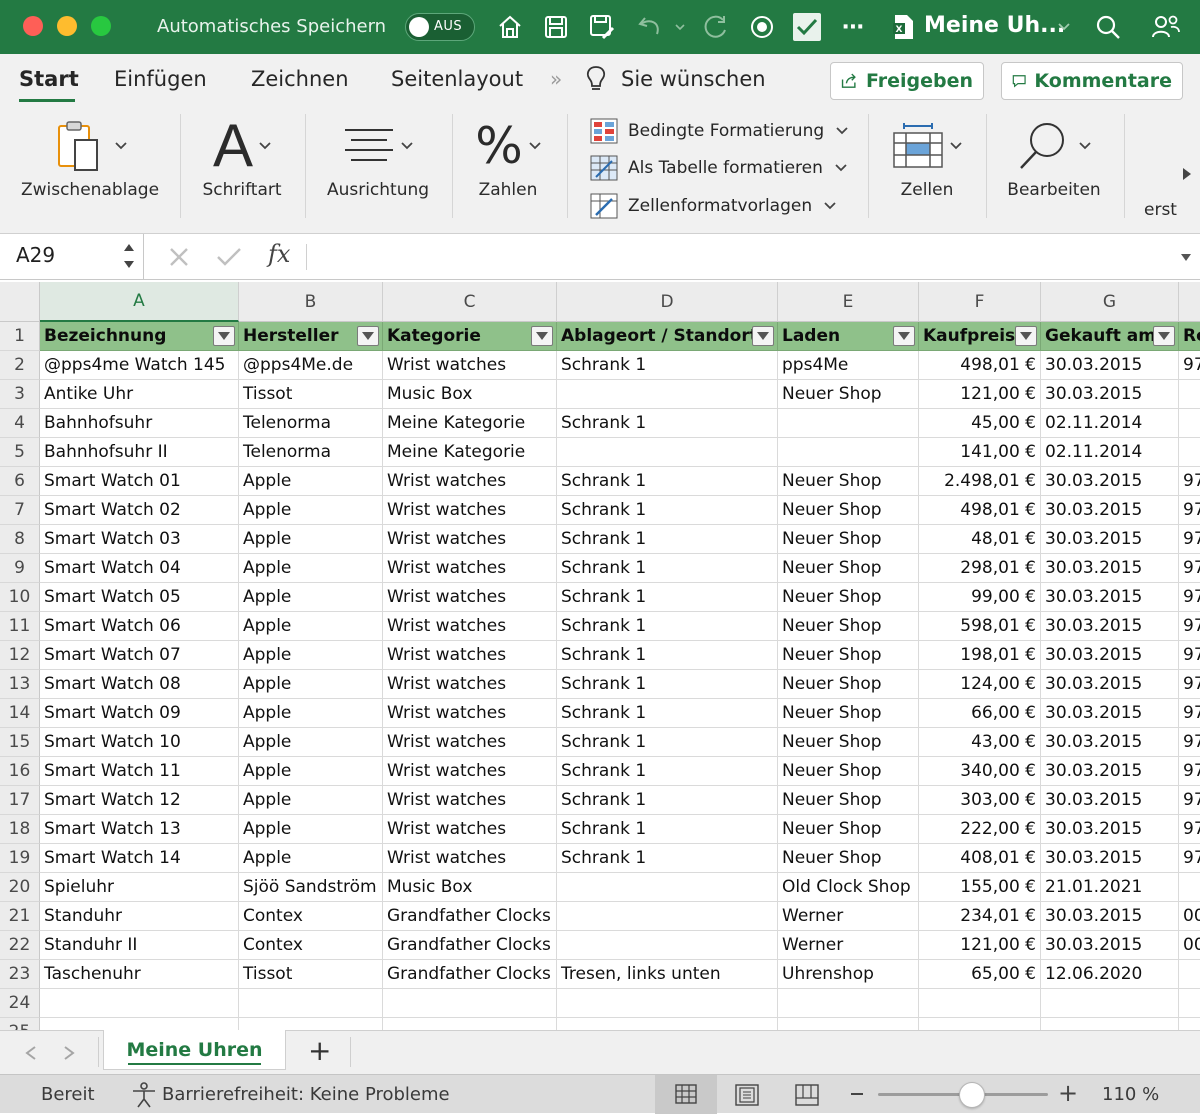 This screenshot has width=1200, height=1114. I want to click on table-cell: Smart Watch 03, so click(139, 539).